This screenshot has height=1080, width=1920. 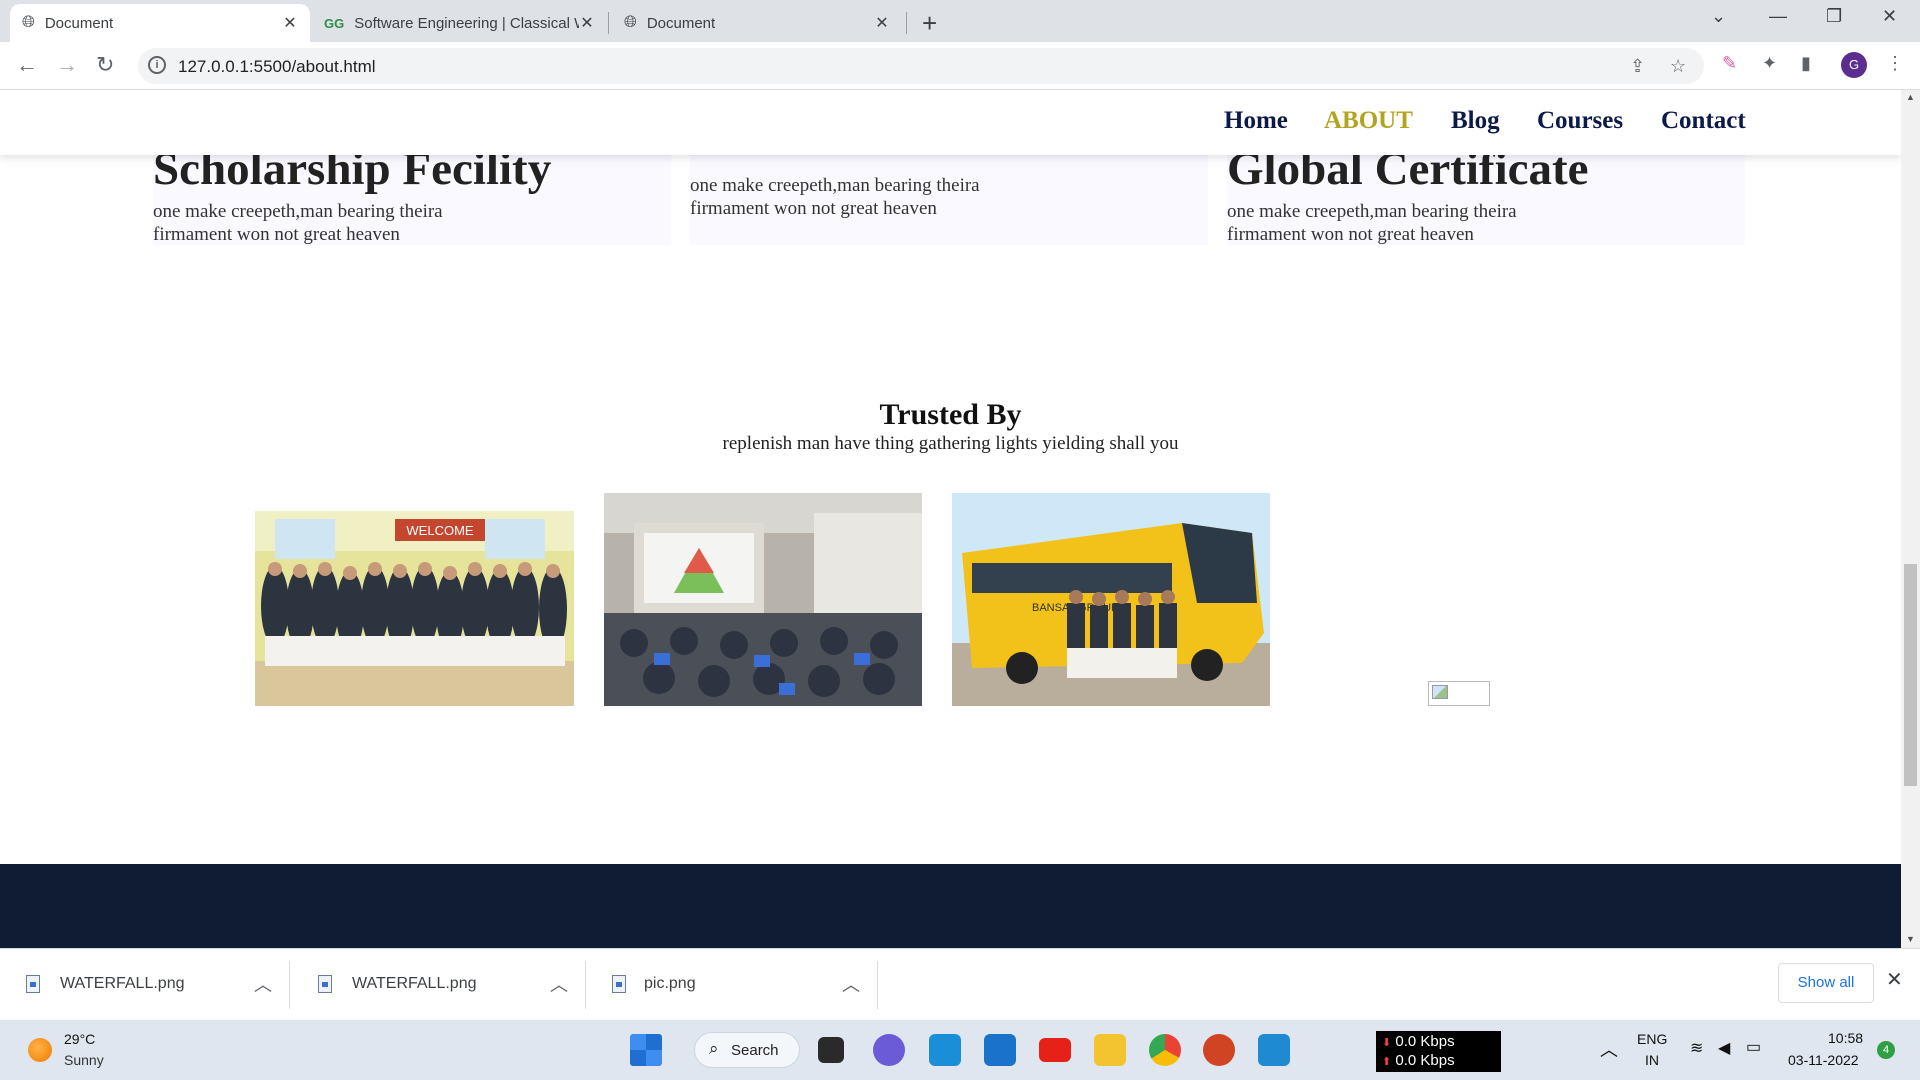 What do you see at coordinates (40, 1050) in the screenshot?
I see `sun-weather-icon` at bounding box center [40, 1050].